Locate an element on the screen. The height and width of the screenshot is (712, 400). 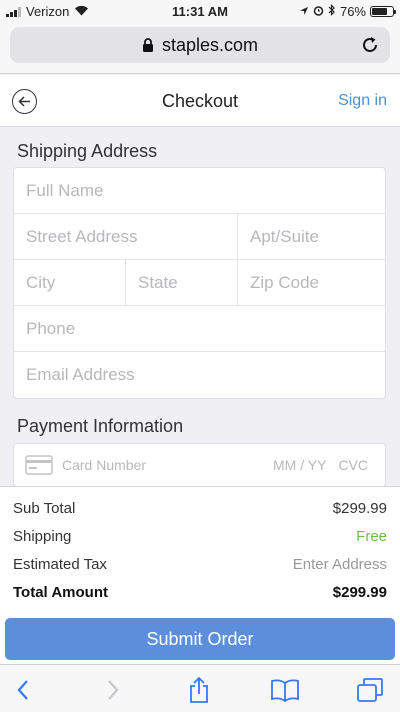
total-row: Total Amount $299.99 is located at coordinates (200, 592).